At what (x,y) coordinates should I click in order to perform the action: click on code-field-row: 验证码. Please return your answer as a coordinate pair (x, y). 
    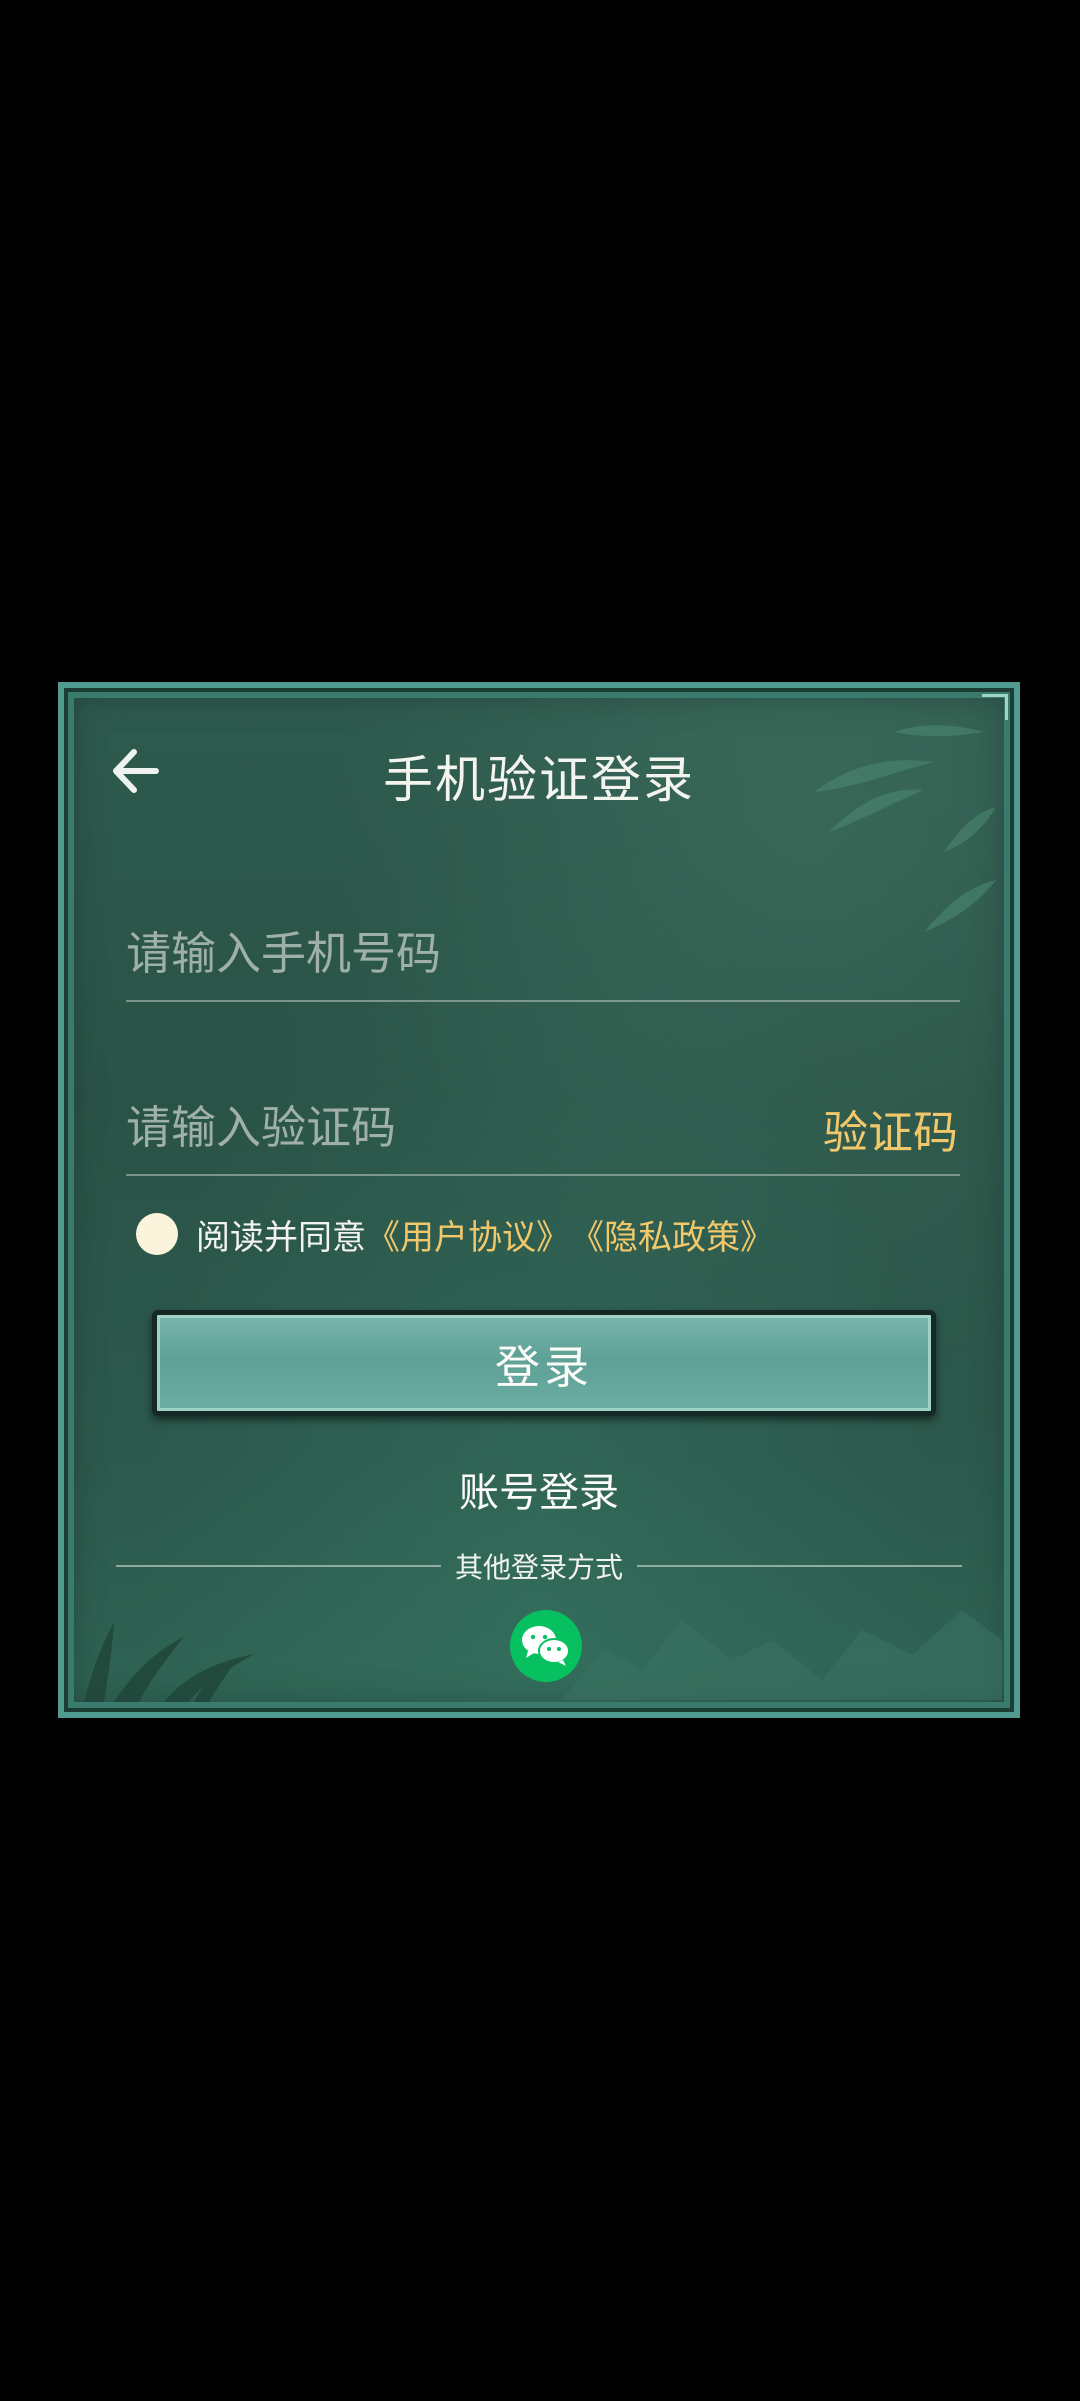
    Looking at the image, I should click on (543, 1128).